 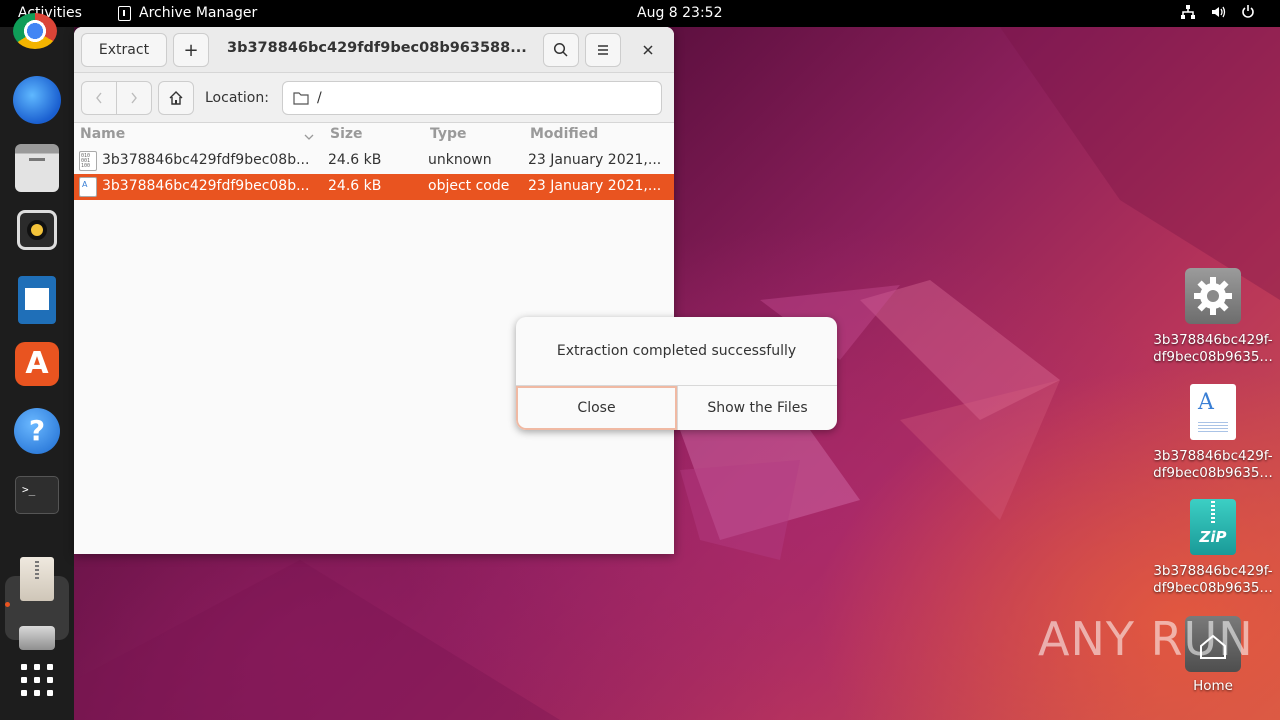 I want to click on rhythmbox-icon, so click(x=37, y=230).